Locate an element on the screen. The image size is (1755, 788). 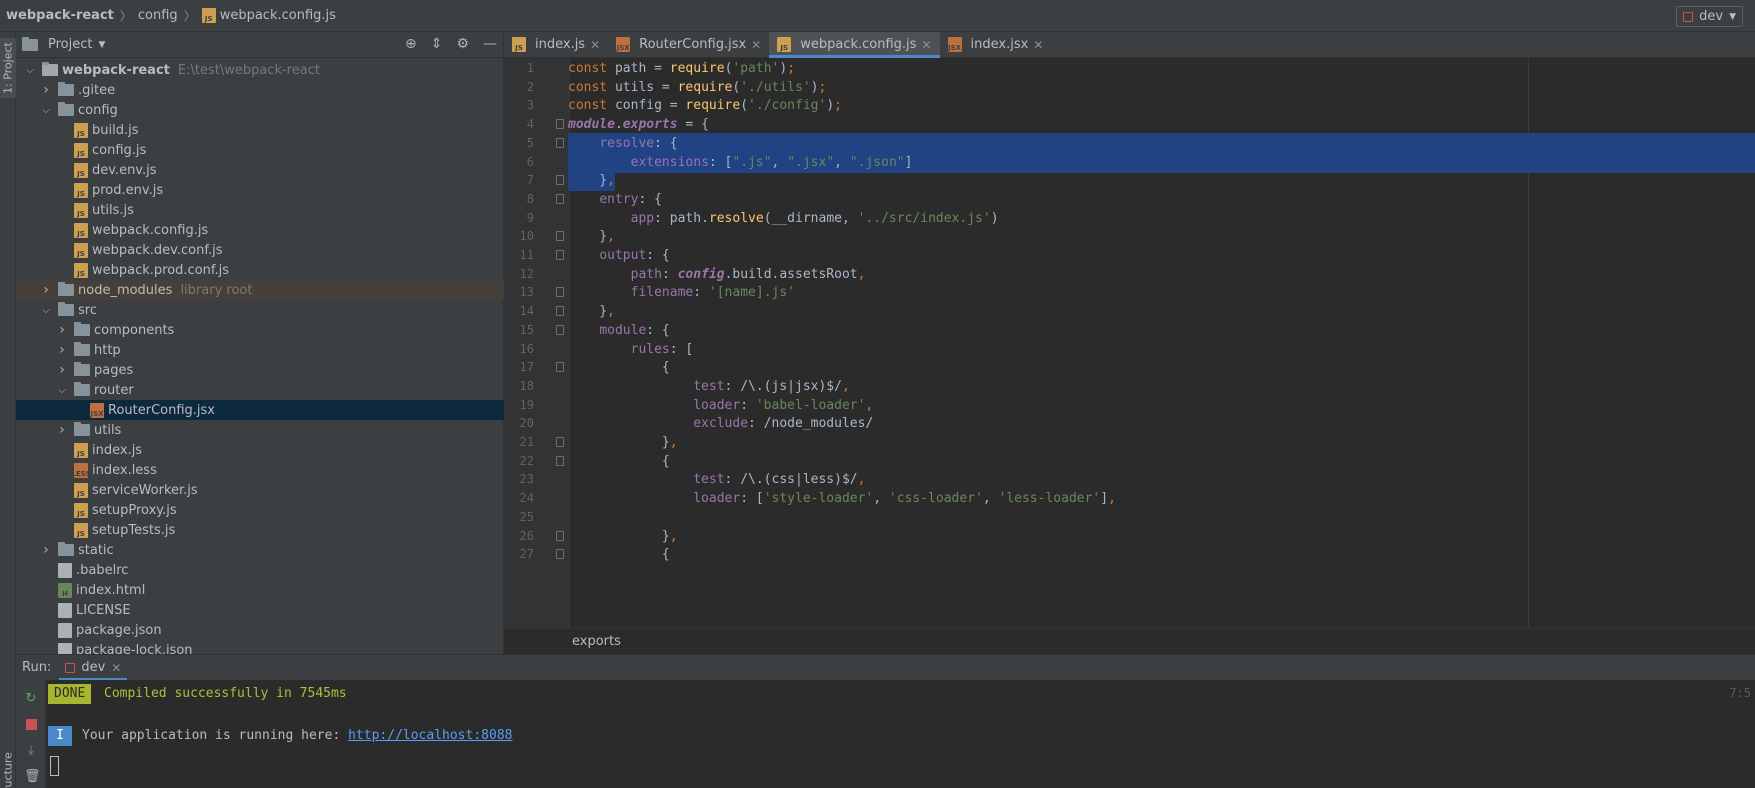
soft-wrap-icon: ⤓ is located at coordinates (31, 751).